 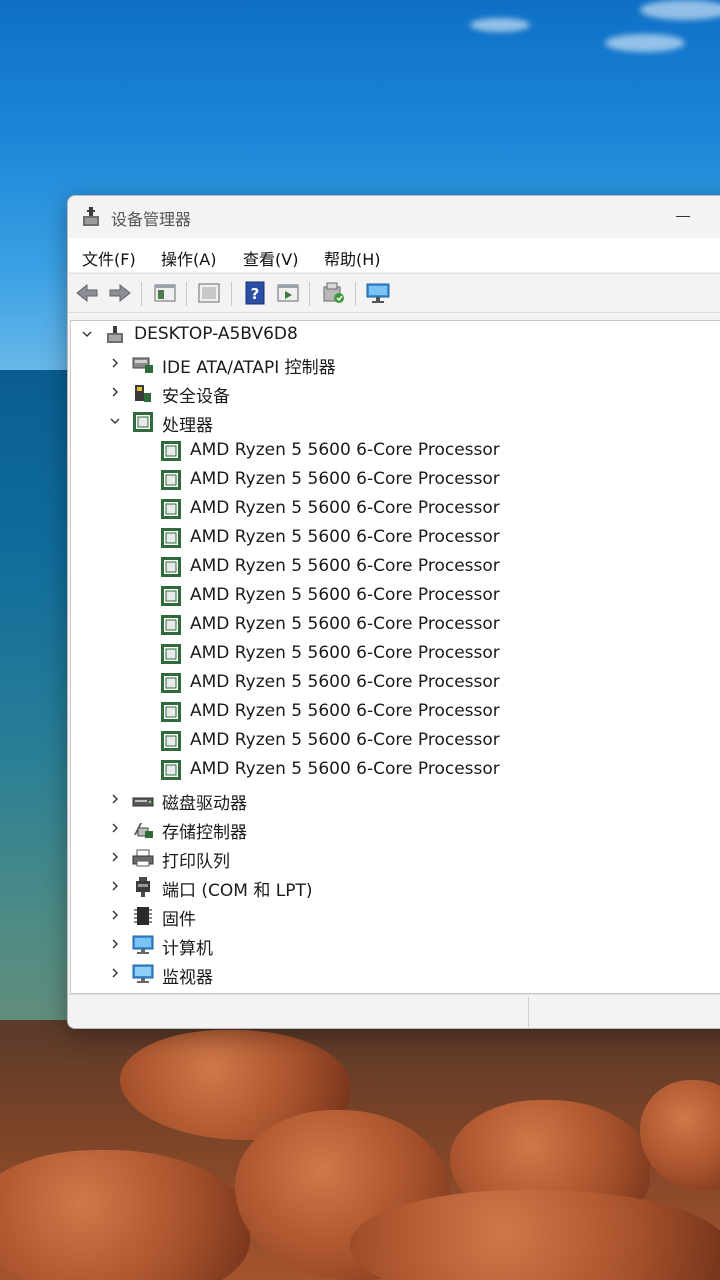 I want to click on help-icon: ?, so click(x=255, y=293).